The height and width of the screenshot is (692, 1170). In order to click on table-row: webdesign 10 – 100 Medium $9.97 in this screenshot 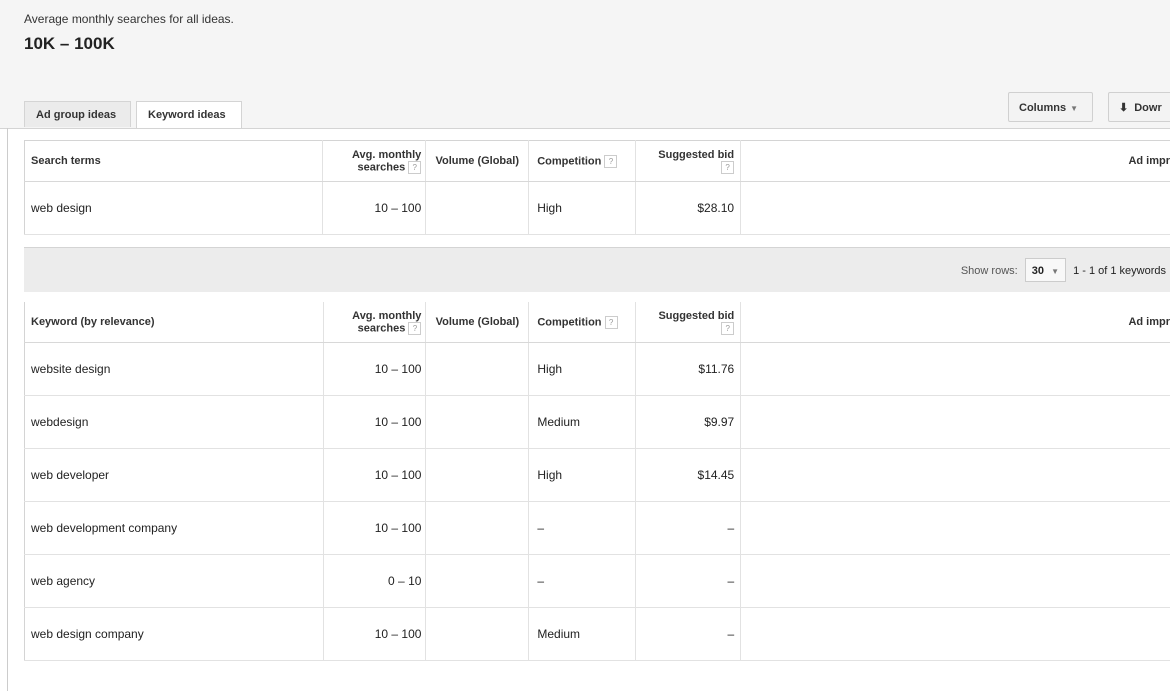, I will do `click(597, 422)`.